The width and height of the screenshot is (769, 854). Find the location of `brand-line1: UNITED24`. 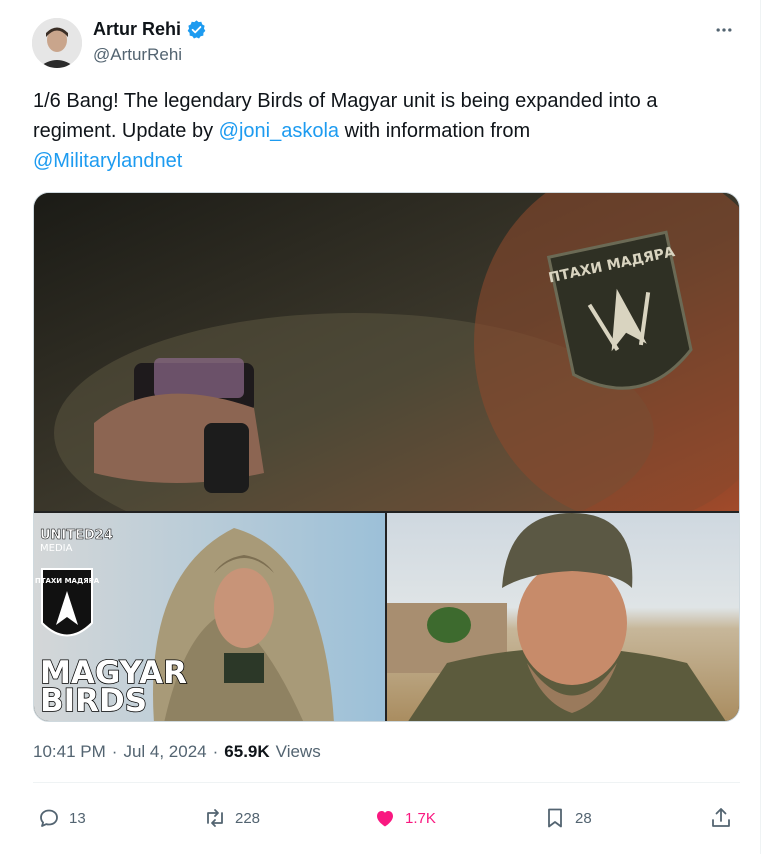

brand-line1: UNITED24 is located at coordinates (76, 535).